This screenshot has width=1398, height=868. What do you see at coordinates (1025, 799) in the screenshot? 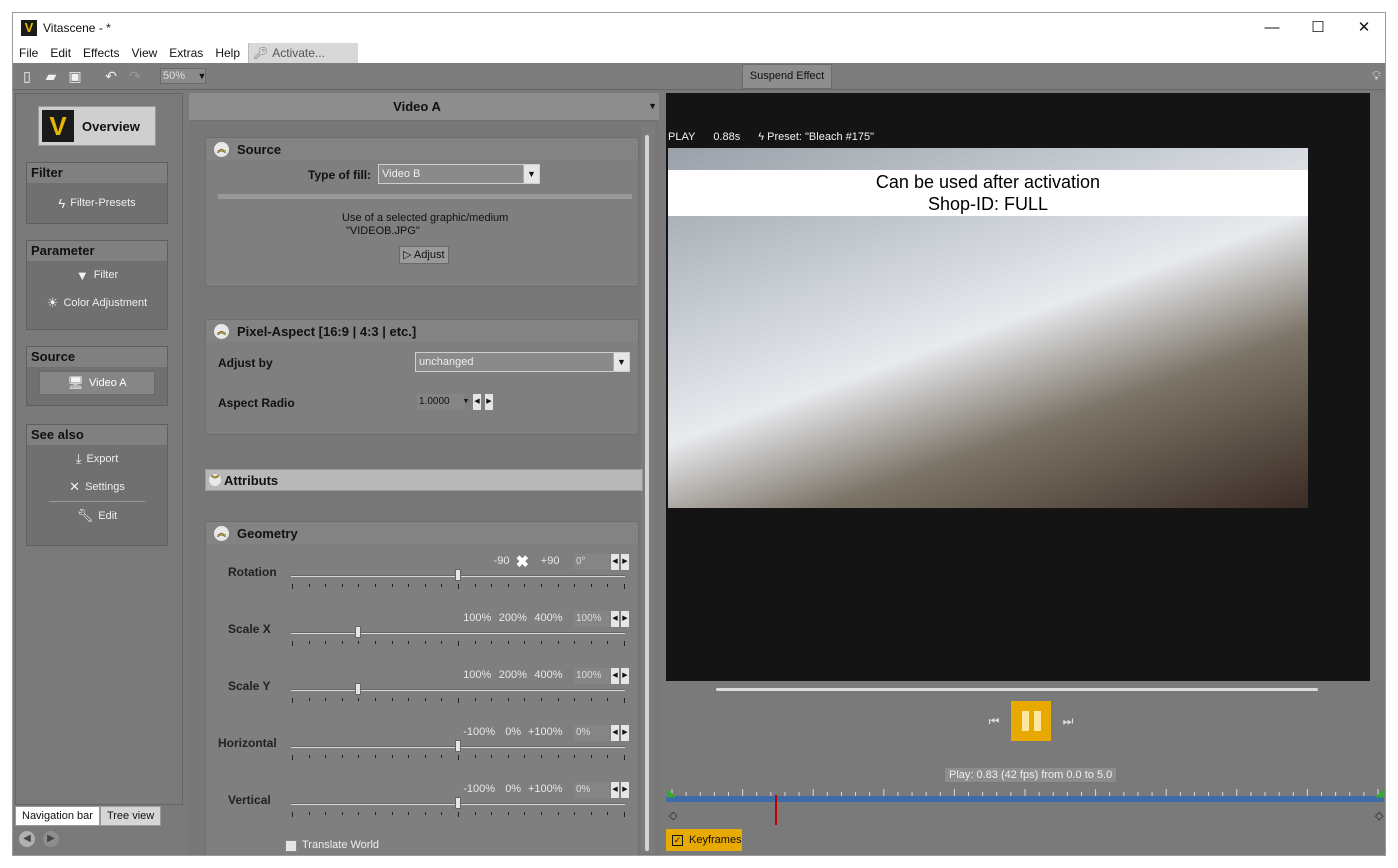
I see `timeline` at bounding box center [1025, 799].